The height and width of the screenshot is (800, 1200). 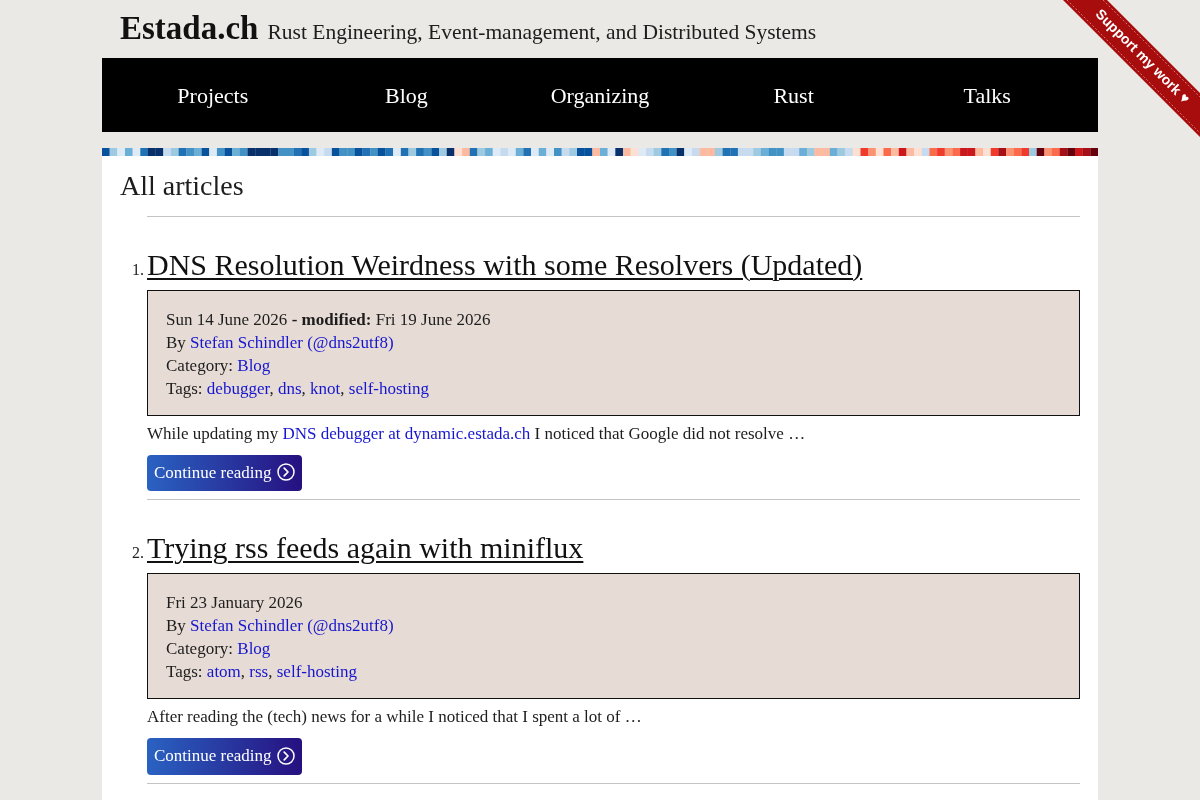 I want to click on tag-link: knot, so click(x=325, y=388).